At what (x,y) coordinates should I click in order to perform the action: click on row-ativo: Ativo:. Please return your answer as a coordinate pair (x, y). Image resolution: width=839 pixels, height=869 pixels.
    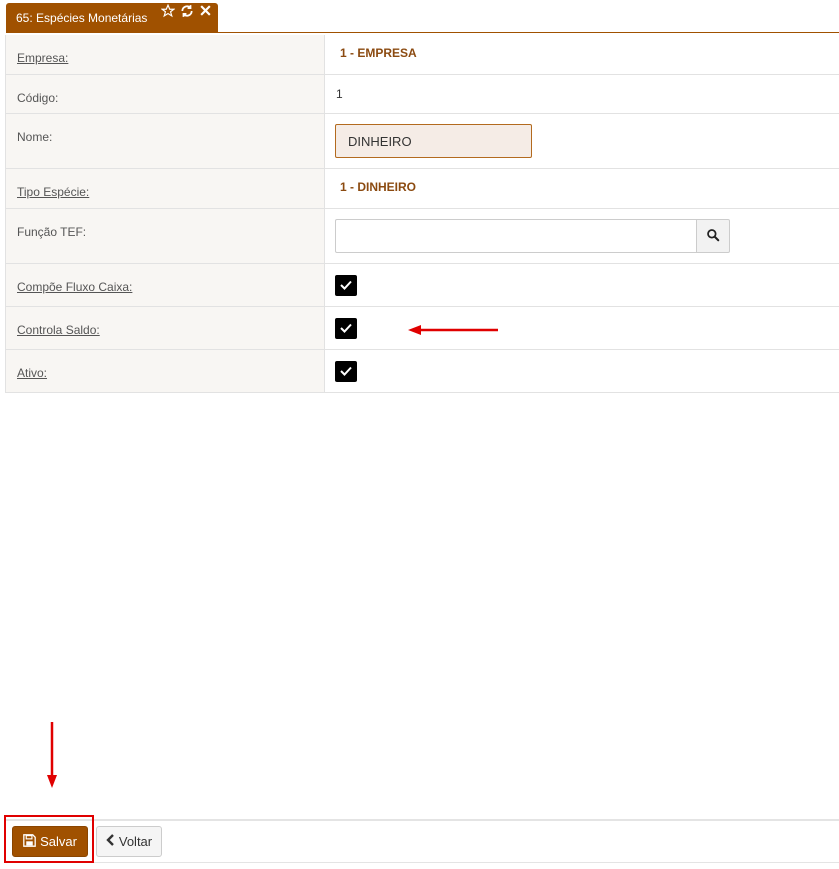
    Looking at the image, I should click on (422, 371).